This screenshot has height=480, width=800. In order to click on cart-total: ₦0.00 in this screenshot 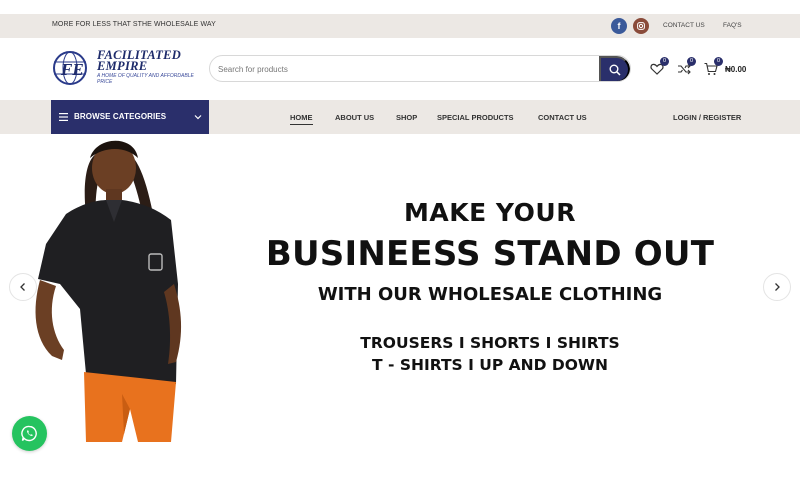, I will do `click(735, 69)`.